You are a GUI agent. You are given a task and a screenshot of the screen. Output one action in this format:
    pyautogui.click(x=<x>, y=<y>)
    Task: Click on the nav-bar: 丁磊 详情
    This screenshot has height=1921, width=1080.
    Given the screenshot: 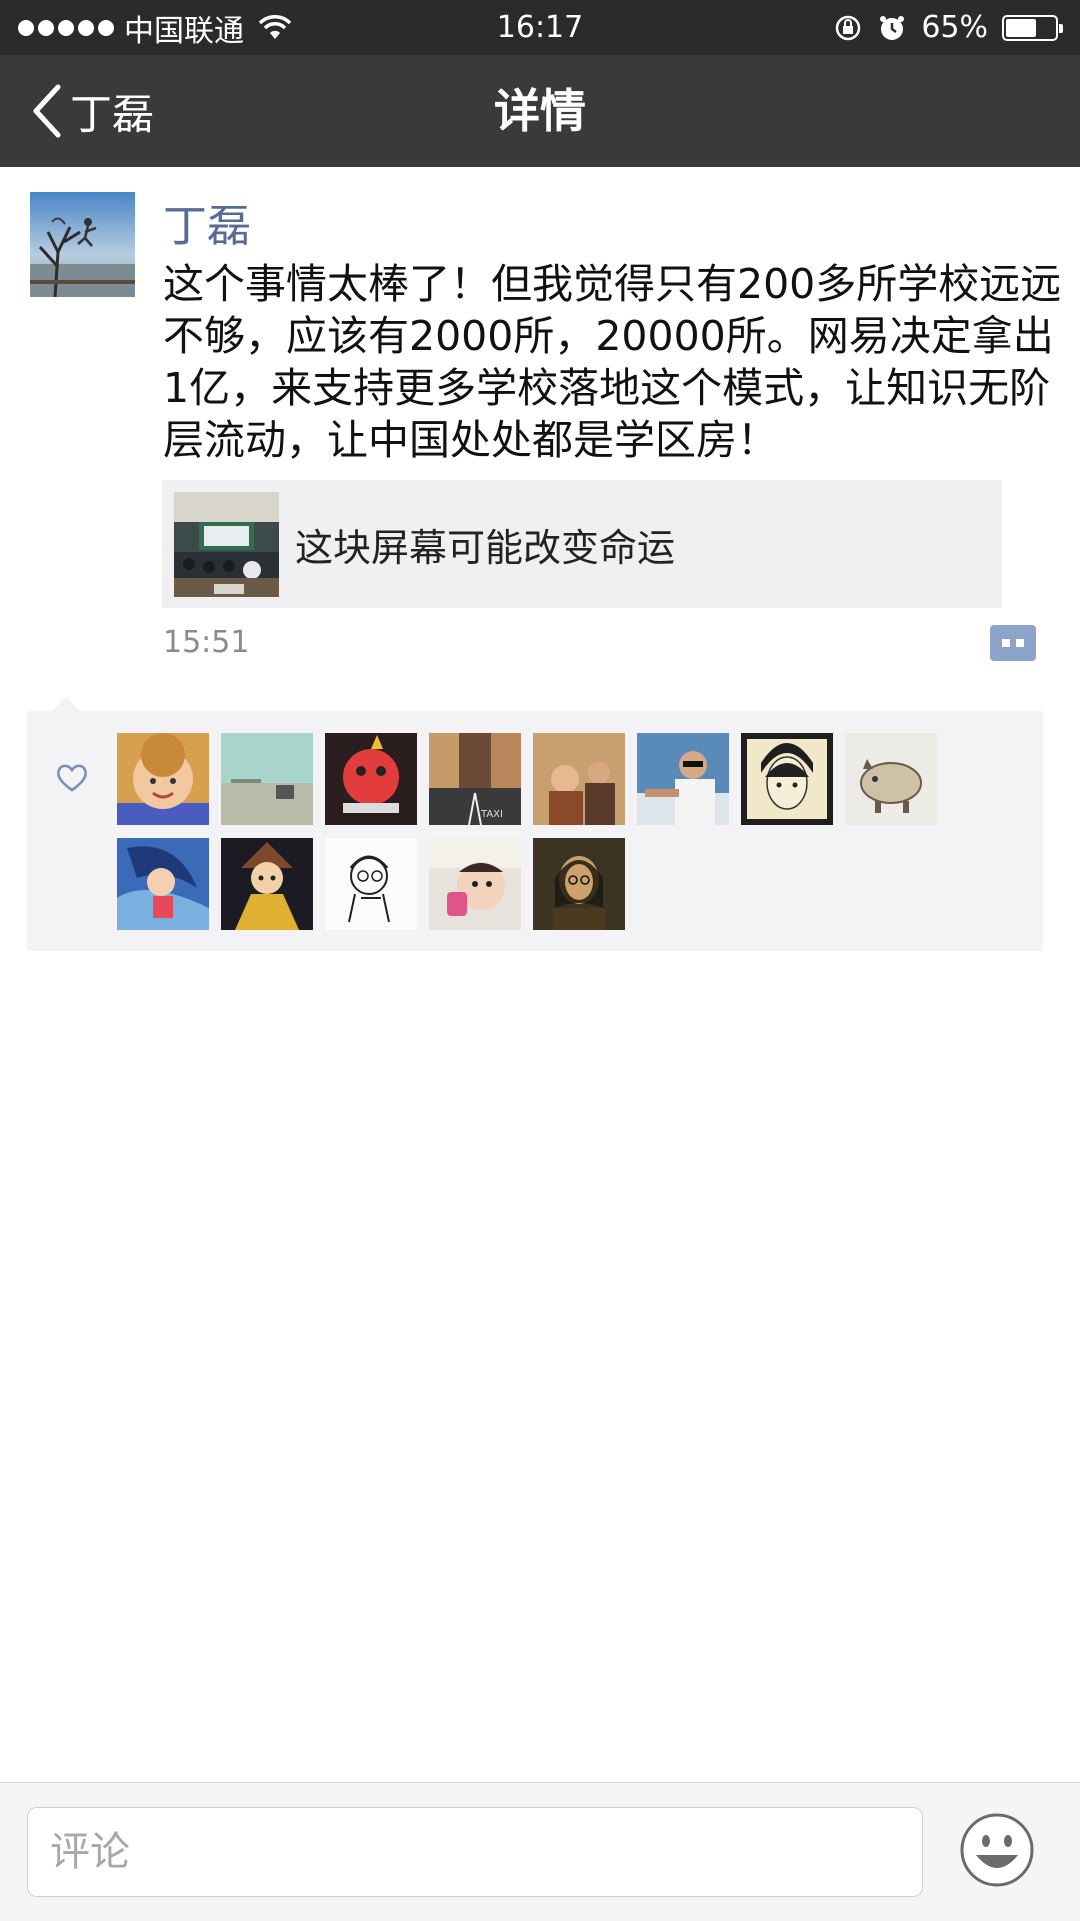 What is the action you would take?
    pyautogui.click(x=540, y=111)
    